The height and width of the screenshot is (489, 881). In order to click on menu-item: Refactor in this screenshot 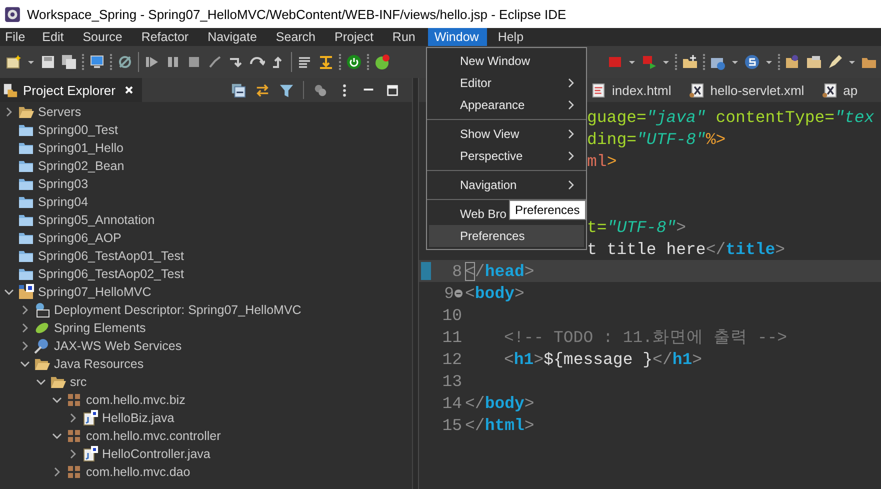, I will do `click(166, 37)`.